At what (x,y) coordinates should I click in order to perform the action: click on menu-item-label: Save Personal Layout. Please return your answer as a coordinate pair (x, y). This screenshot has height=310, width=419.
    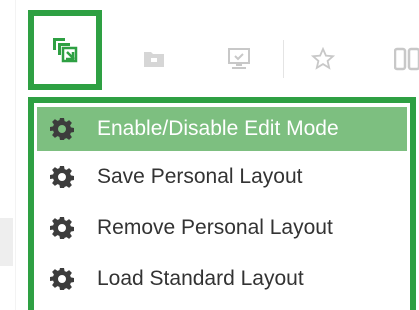
    Looking at the image, I should click on (200, 176).